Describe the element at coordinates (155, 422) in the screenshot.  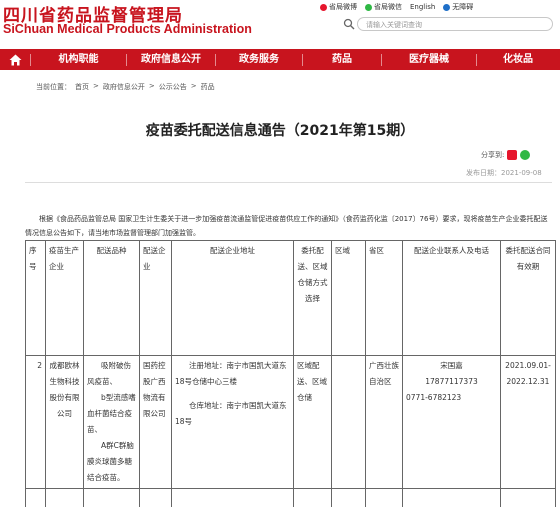
I see `table-cell-distributor: 国药控股广西物流有限公司` at that location.